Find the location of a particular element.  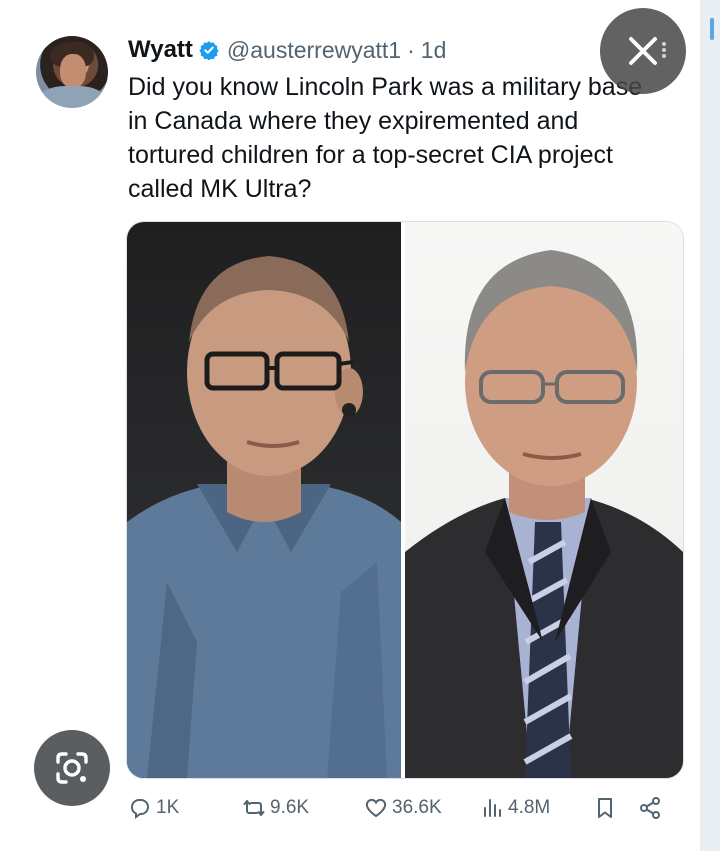

avatar-shirt is located at coordinates (72, 97).